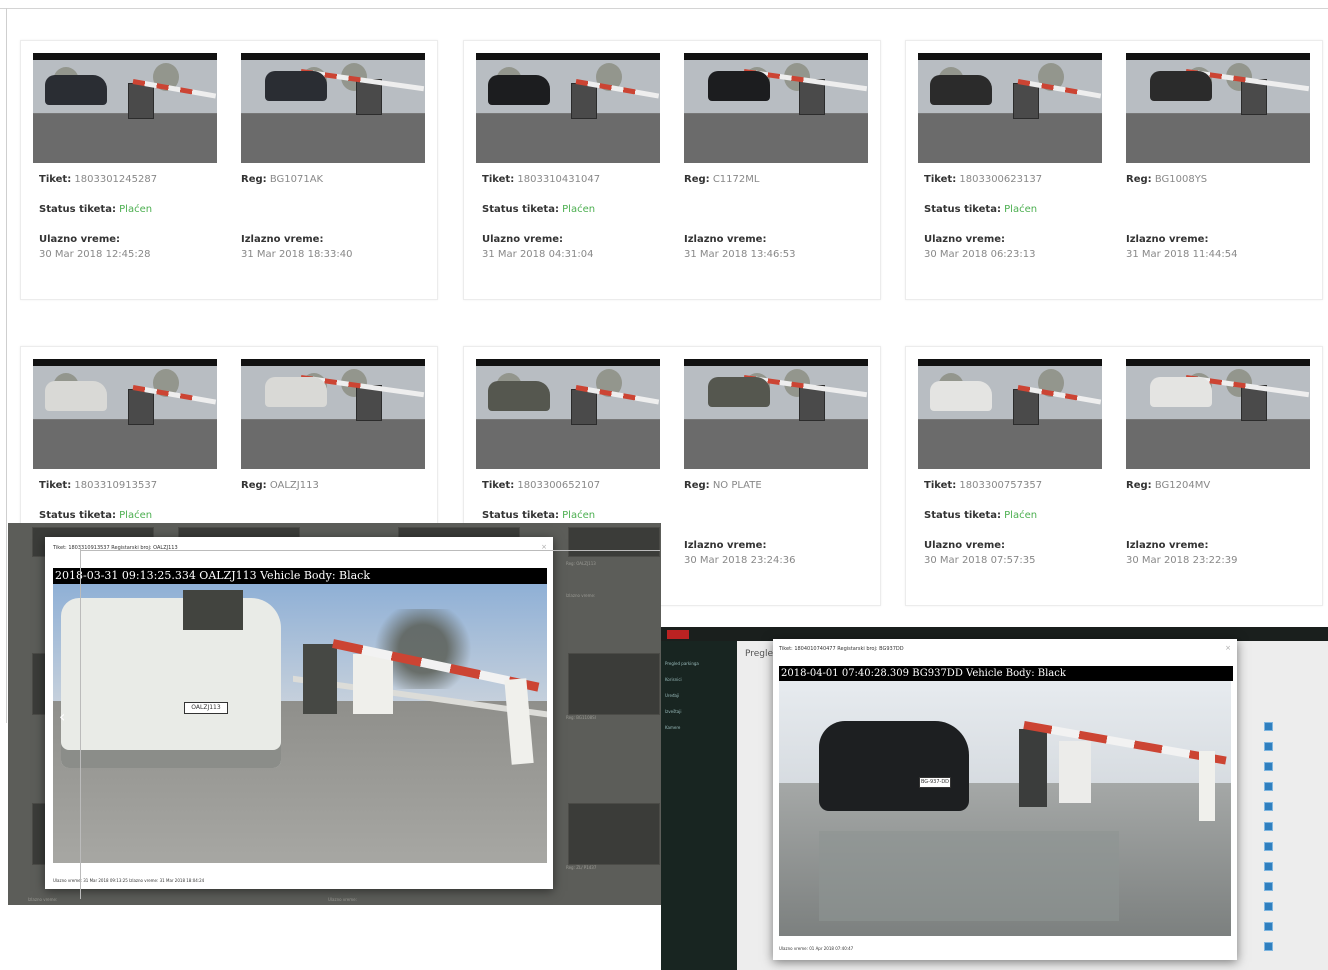 This screenshot has width=1328, height=970. I want to click on modal-close-icon: ×, so click(1228, 648).